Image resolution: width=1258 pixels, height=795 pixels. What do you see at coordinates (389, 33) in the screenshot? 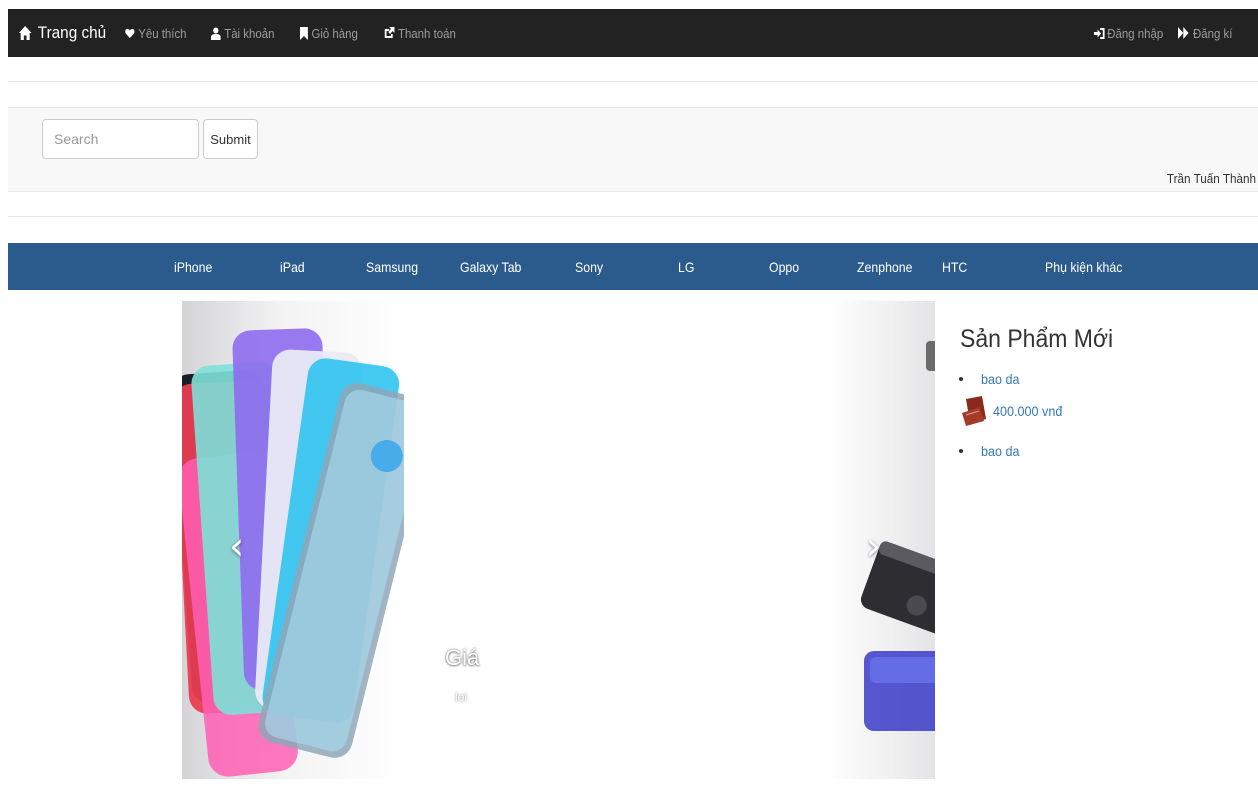
I see `share-icon` at bounding box center [389, 33].